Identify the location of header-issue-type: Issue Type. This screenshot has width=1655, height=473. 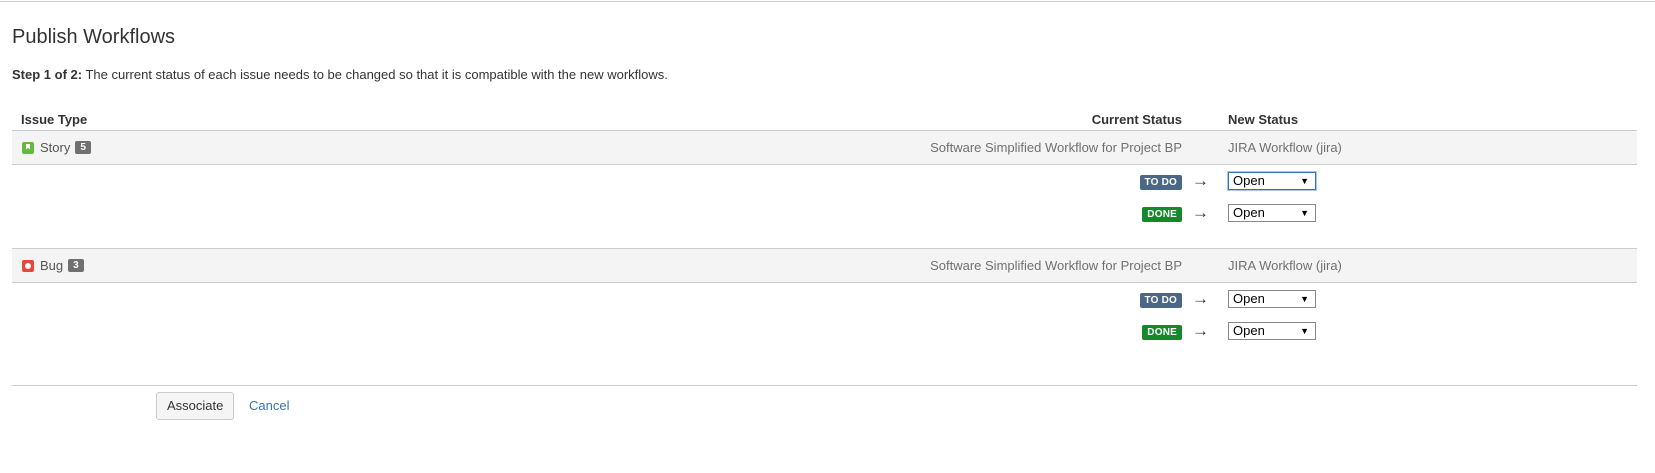
(54, 119).